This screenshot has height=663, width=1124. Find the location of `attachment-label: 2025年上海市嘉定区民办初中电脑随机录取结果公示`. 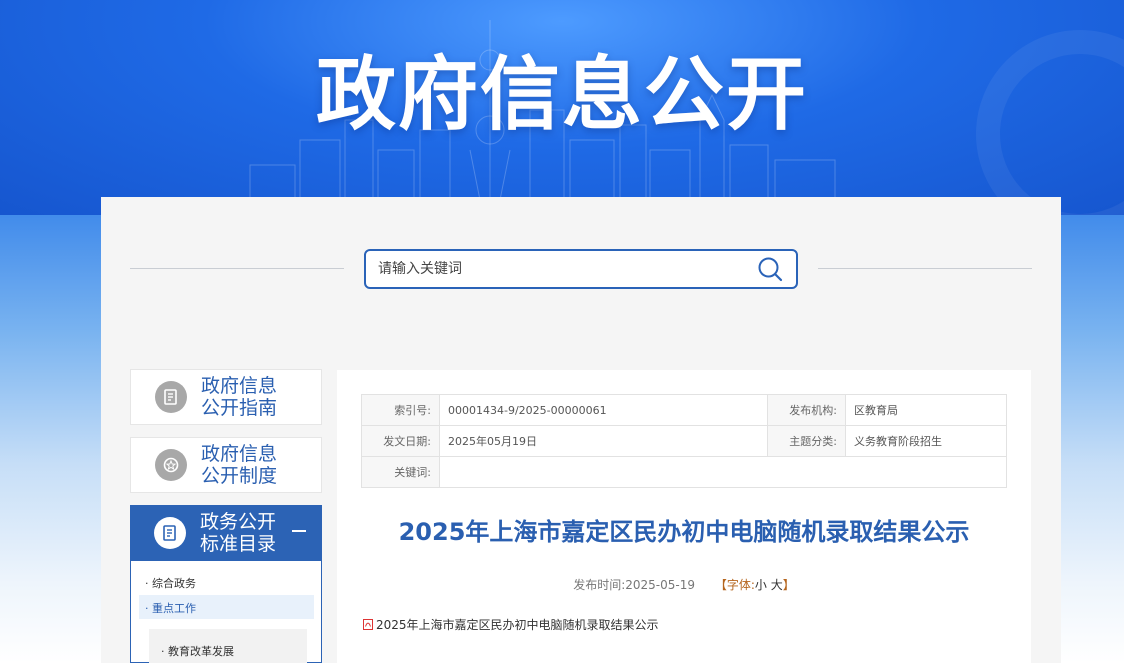

attachment-label: 2025年上海市嘉定区民办初中电脑随机录取结果公示 is located at coordinates (517, 625).